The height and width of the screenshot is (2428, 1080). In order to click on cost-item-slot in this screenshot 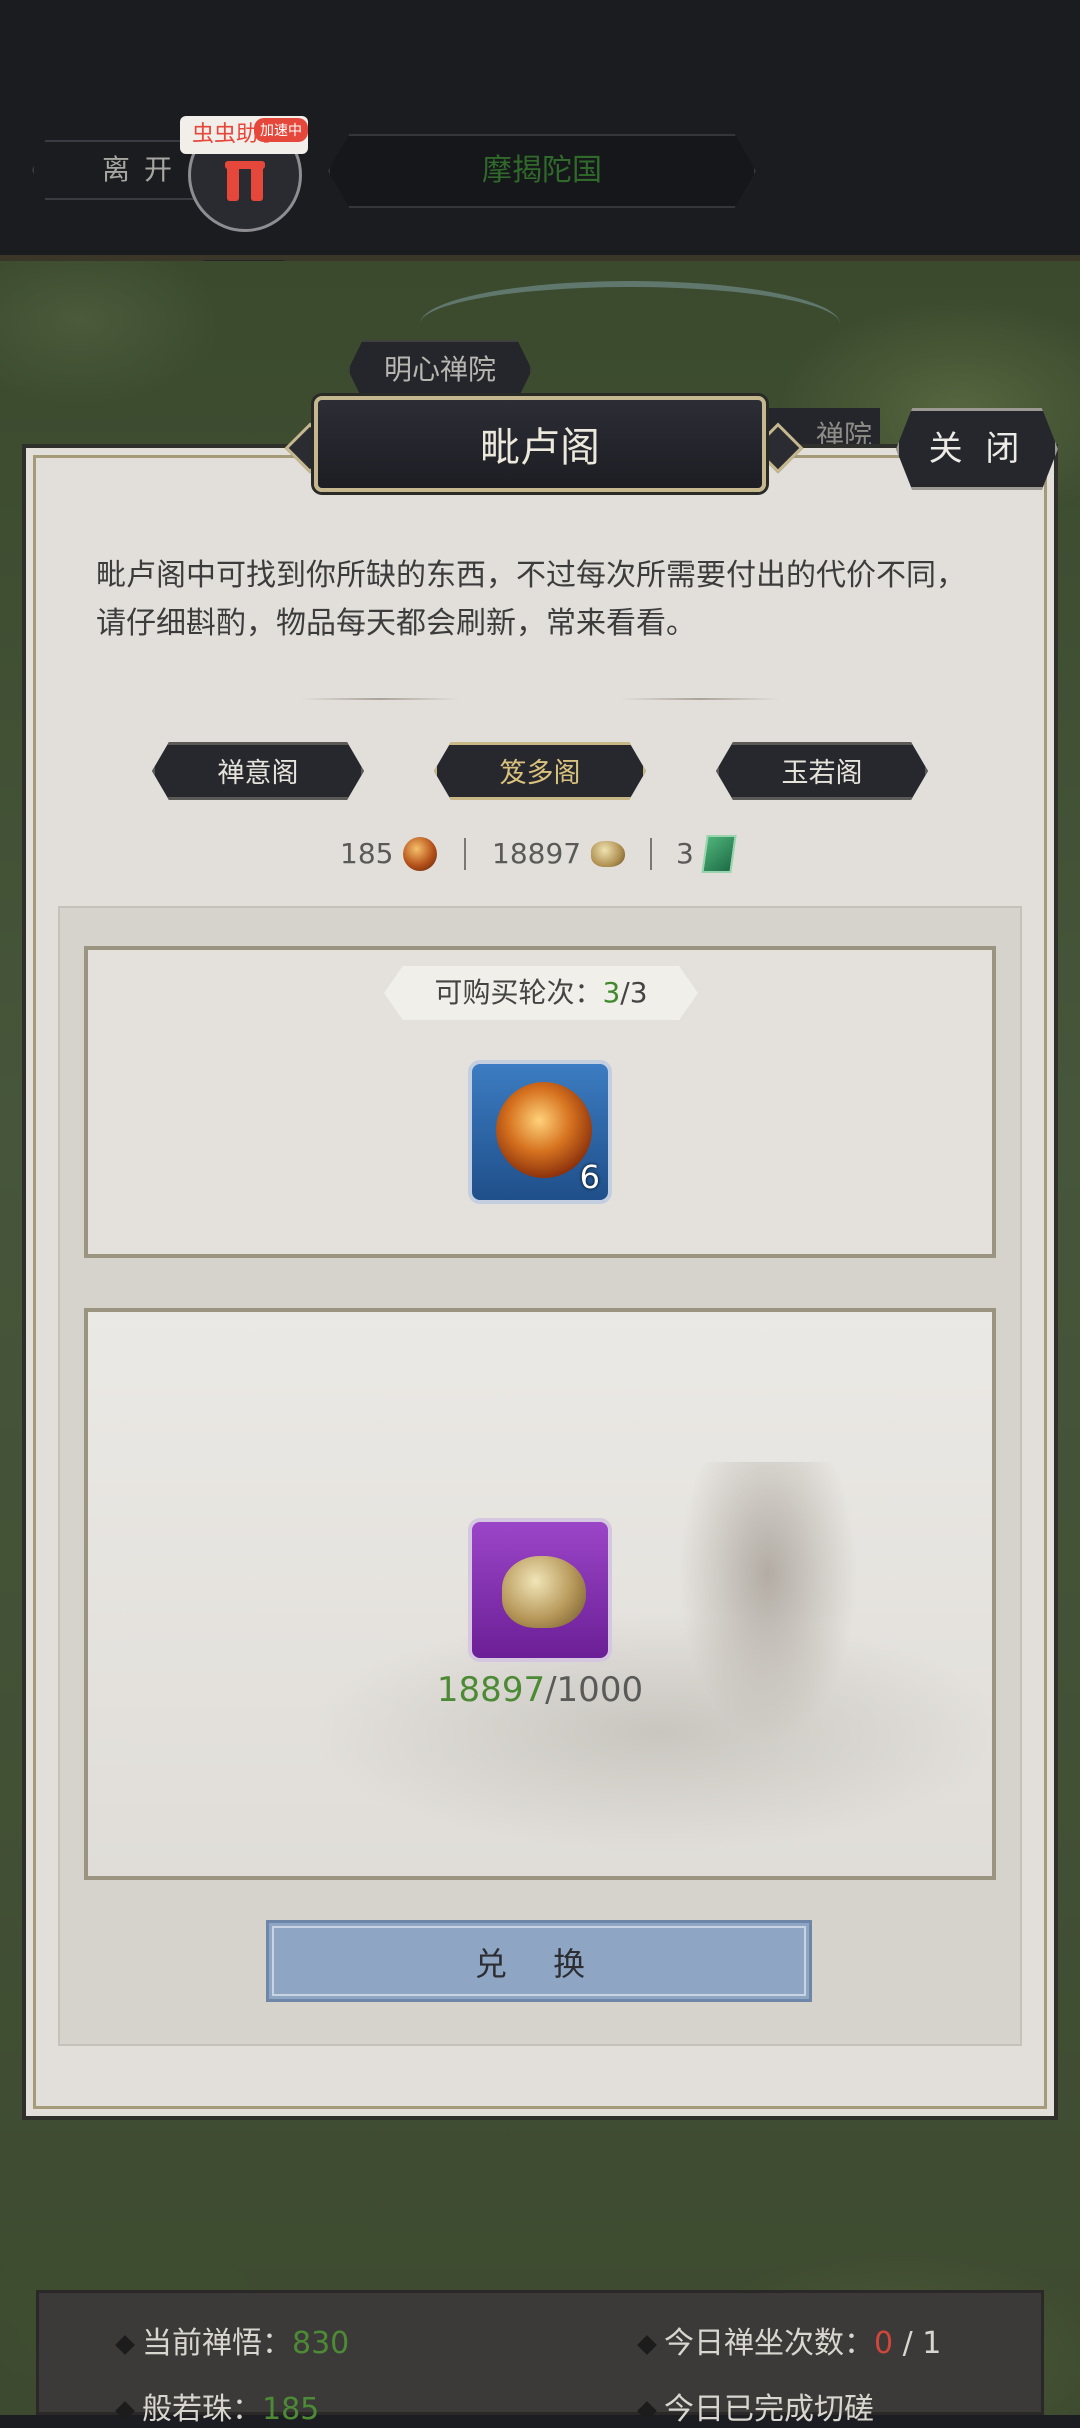, I will do `click(540, 1590)`.